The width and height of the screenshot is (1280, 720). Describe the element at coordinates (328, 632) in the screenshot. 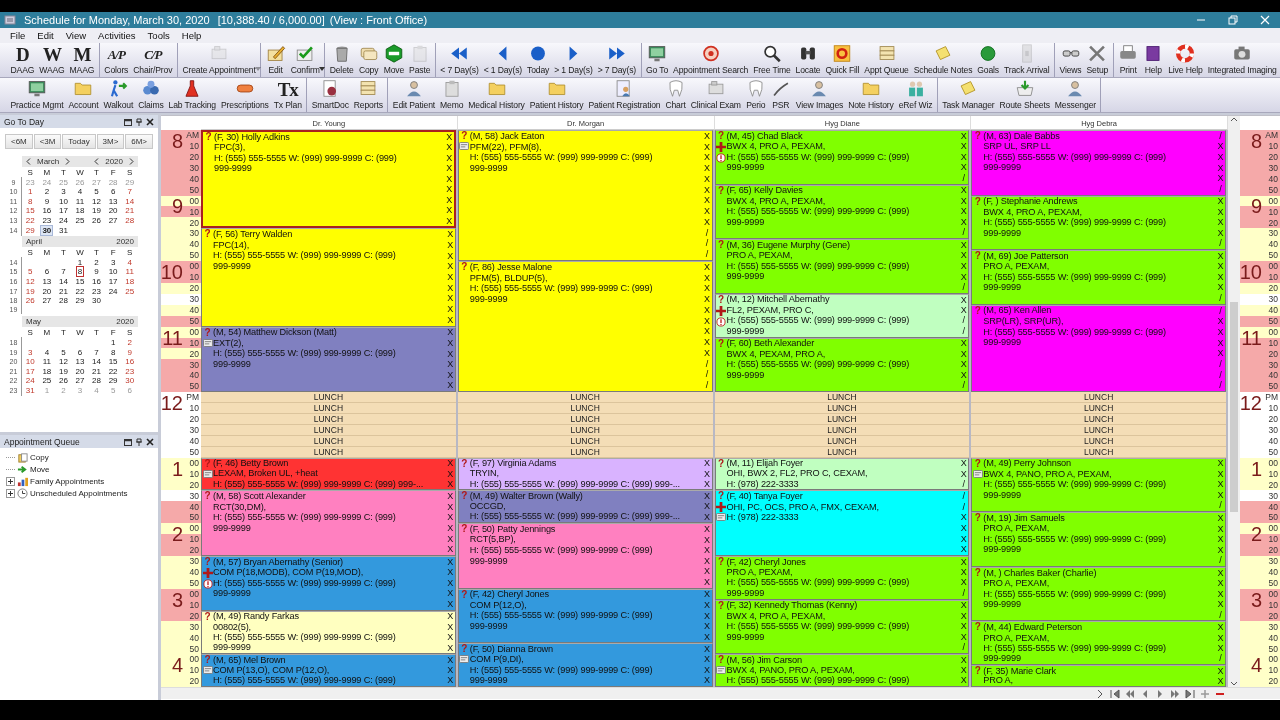

I see `appointment-card: ? (M, 49) Randy Farkas 00802(5), H: (555) 555-5555 W: (999) 999-9999 C: (999) 999-9999 X X X X` at that location.